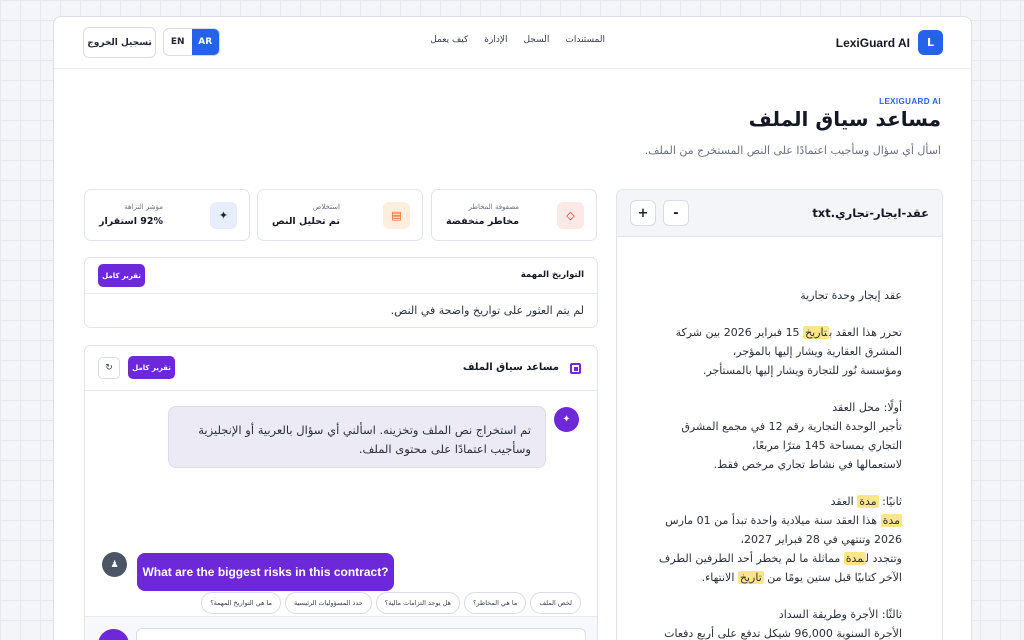 This screenshot has width=1024, height=640. I want to click on bot-message-line: وسأجيب اعتمادًا على محتوى الملف., so click(444, 449).